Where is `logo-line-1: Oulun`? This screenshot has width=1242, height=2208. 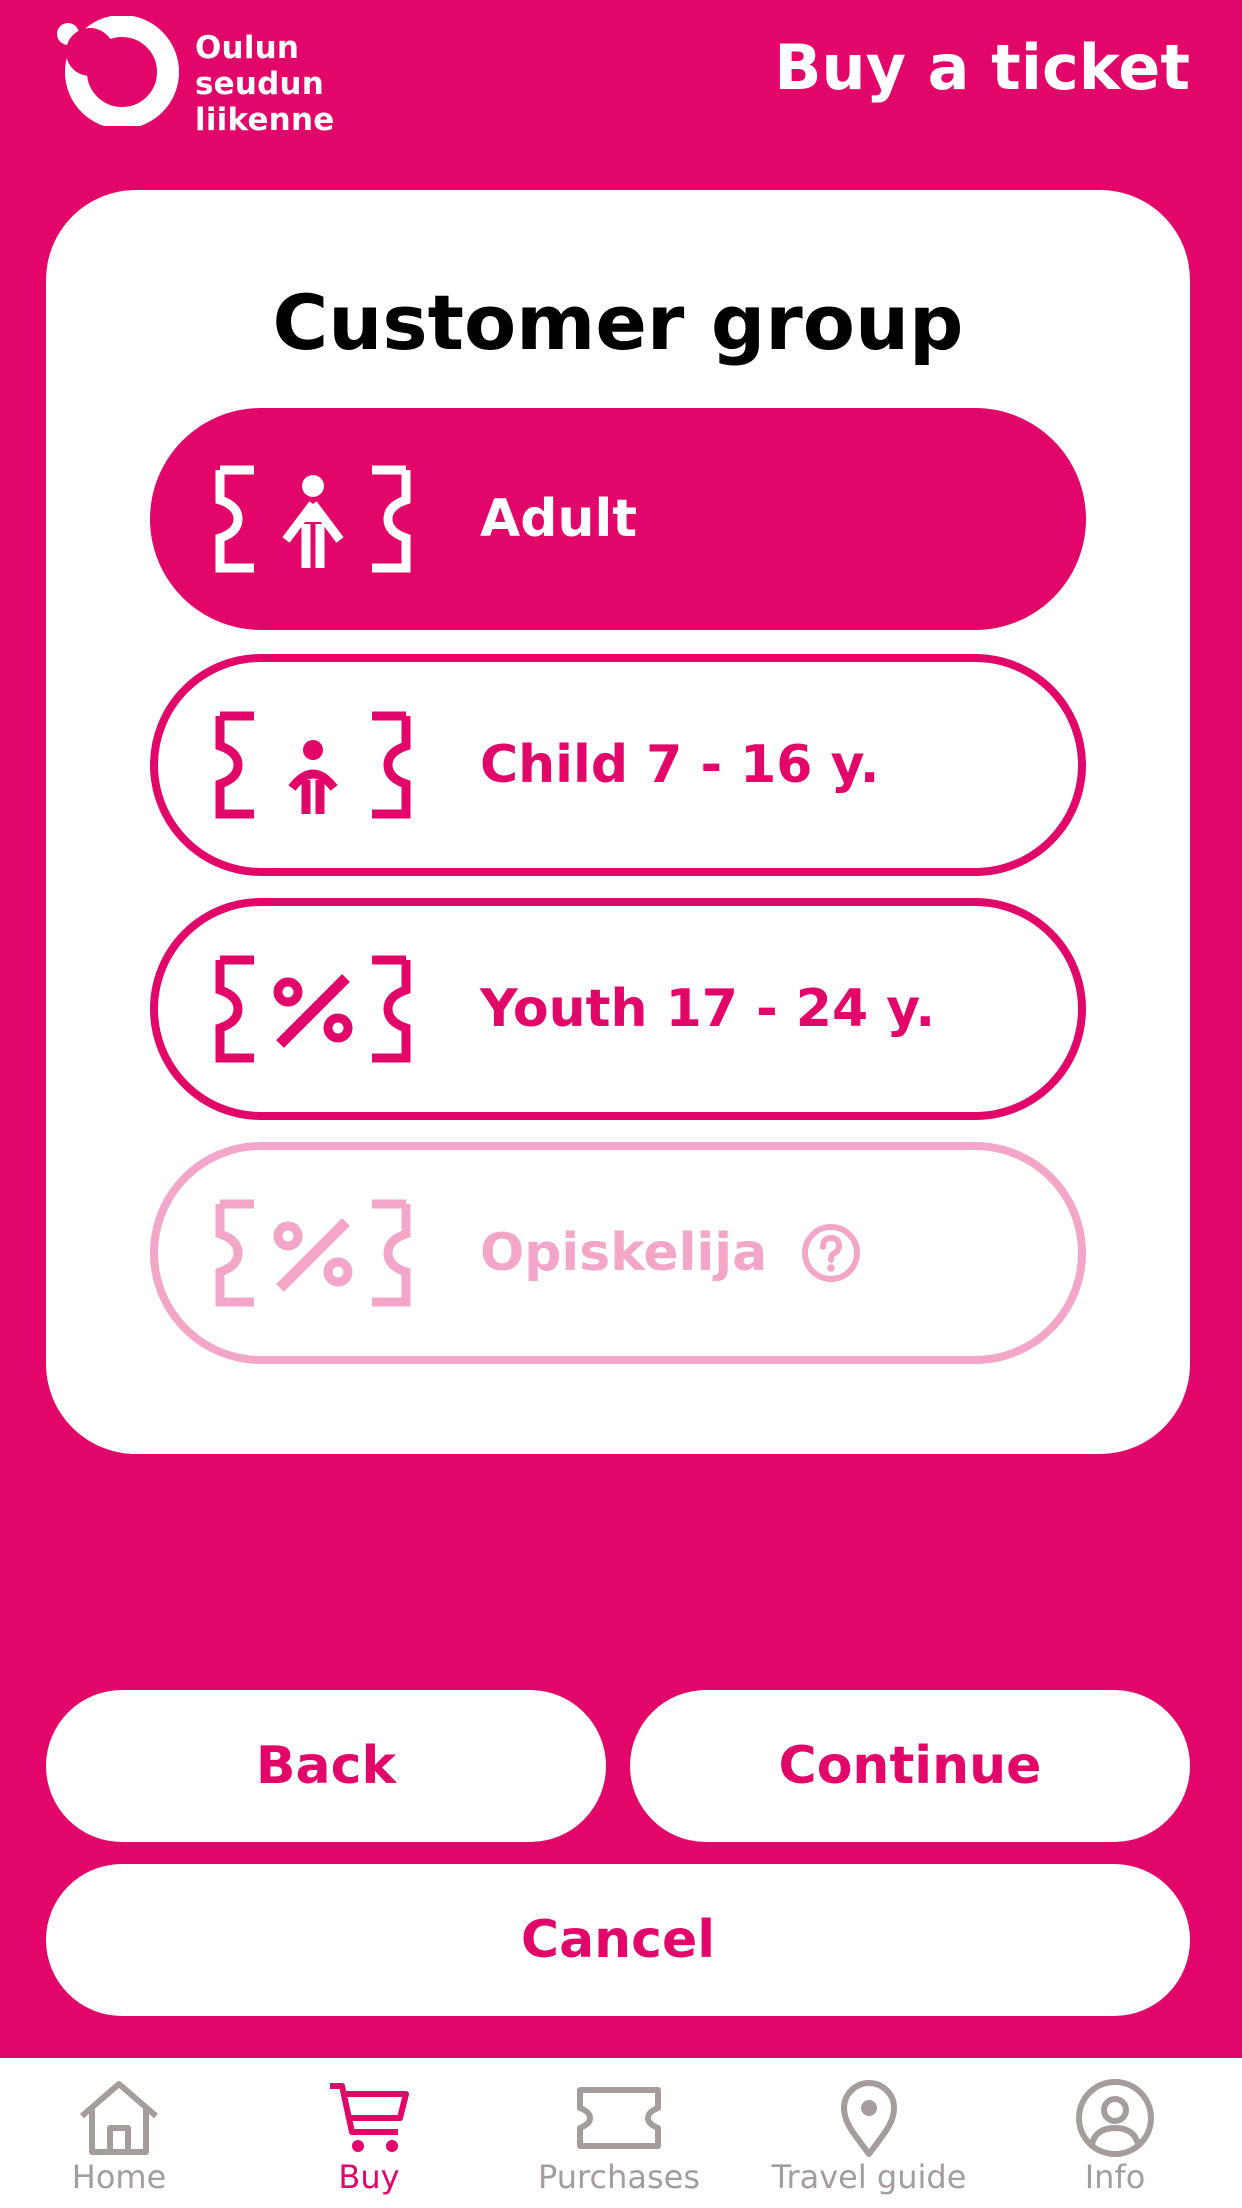 logo-line-1: Oulun is located at coordinates (247, 48).